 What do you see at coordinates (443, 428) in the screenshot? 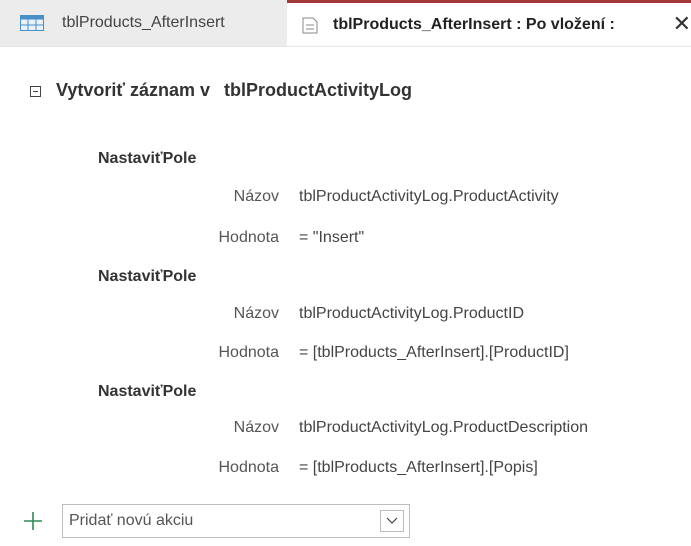
I see `setfield-name-value: tblProductActivityLog.ProductDescription` at bounding box center [443, 428].